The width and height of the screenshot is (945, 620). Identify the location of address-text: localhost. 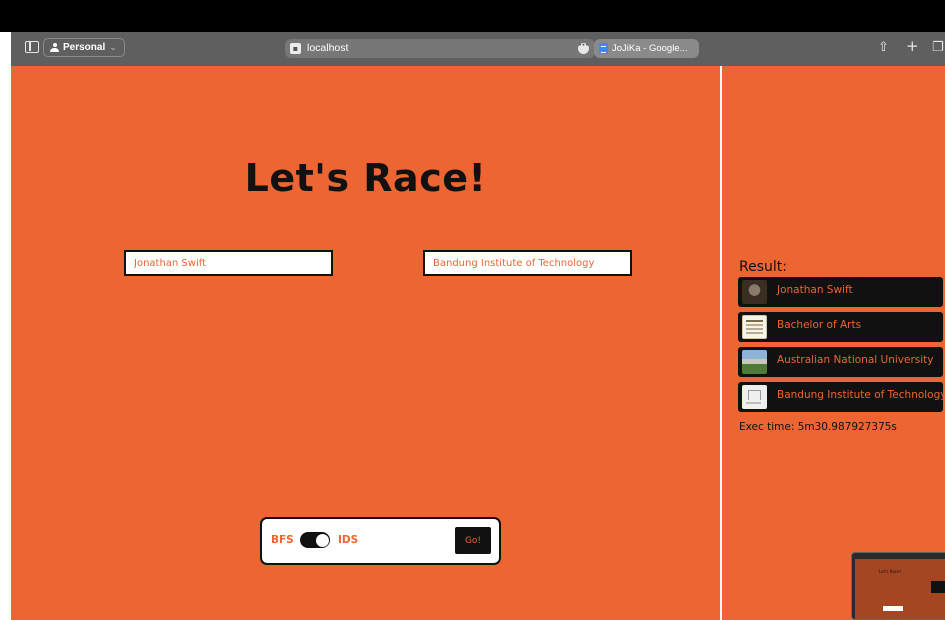
(328, 48).